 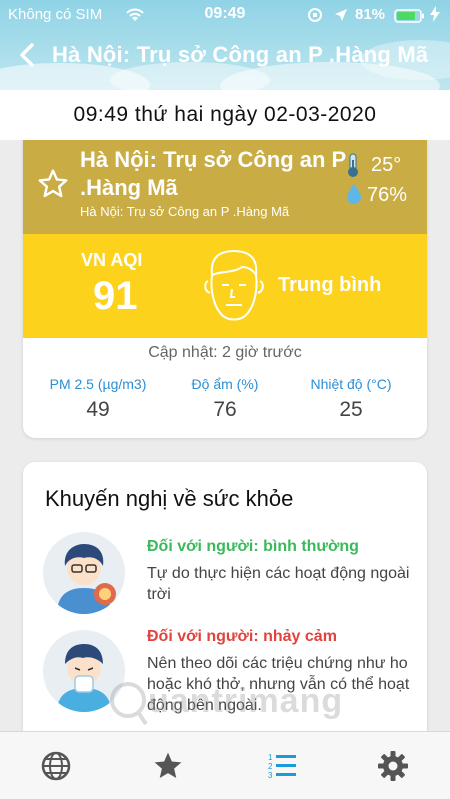 I want to click on watermark: uantrimang, so click(x=238, y=704).